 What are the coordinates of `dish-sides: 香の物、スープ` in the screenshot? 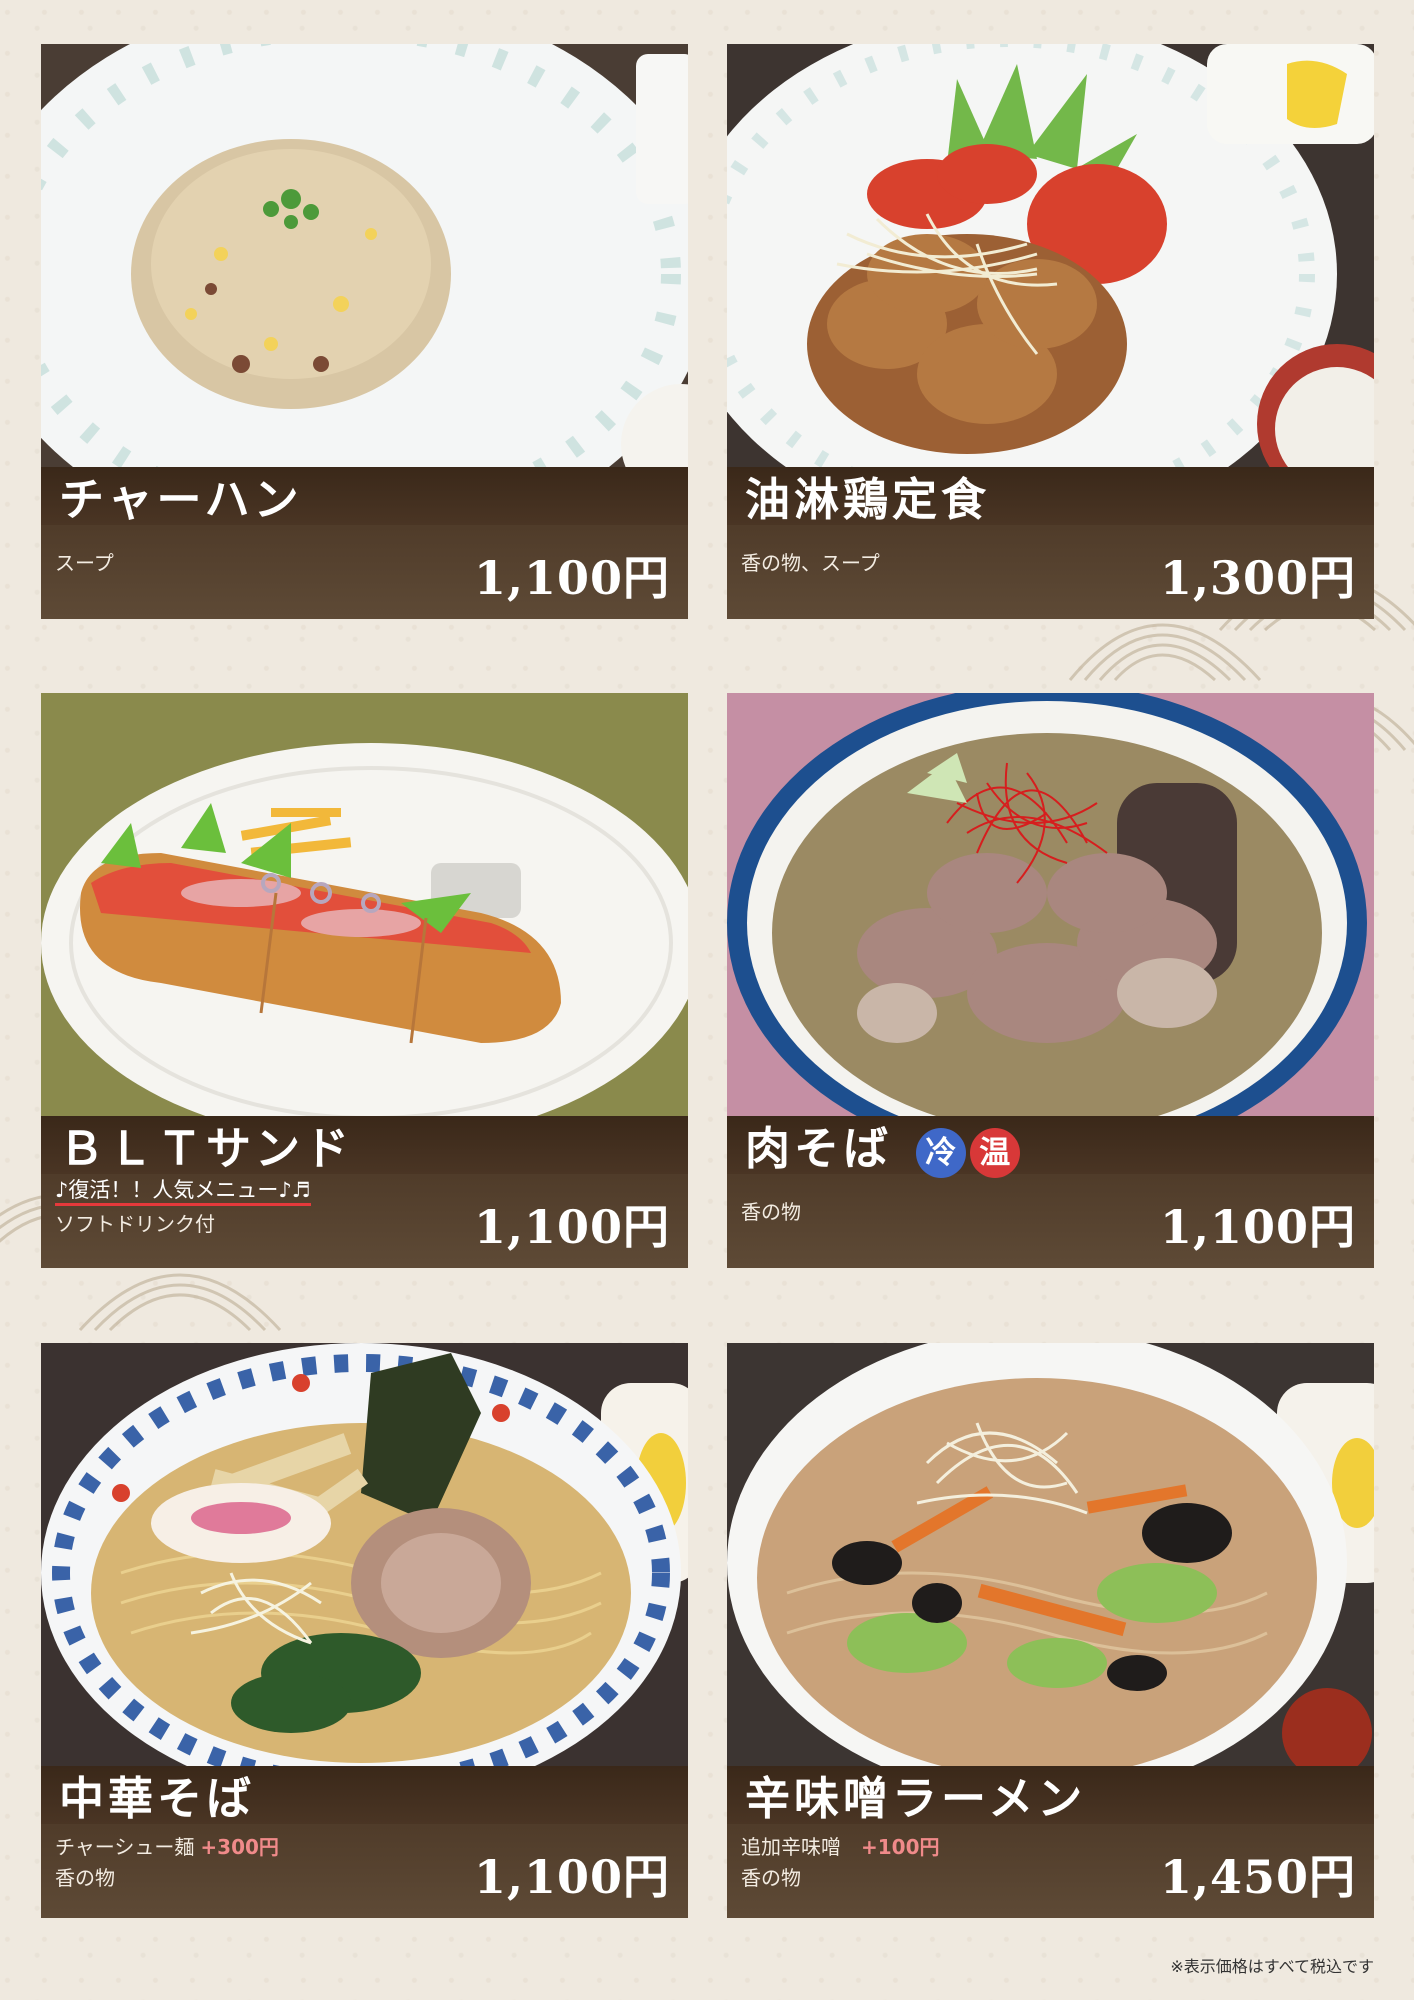 It's located at (810, 563).